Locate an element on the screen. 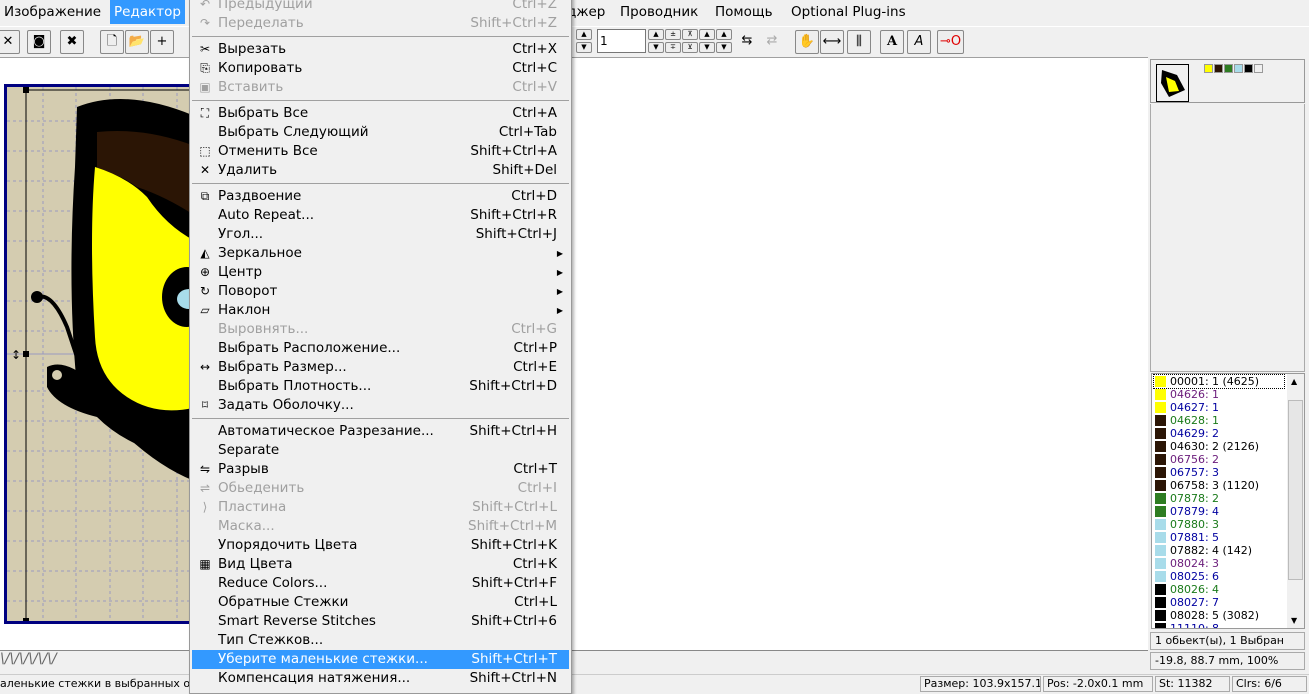 The height and width of the screenshot is (694, 1309). status-stitches: St: 11382 is located at coordinates (1192, 684).